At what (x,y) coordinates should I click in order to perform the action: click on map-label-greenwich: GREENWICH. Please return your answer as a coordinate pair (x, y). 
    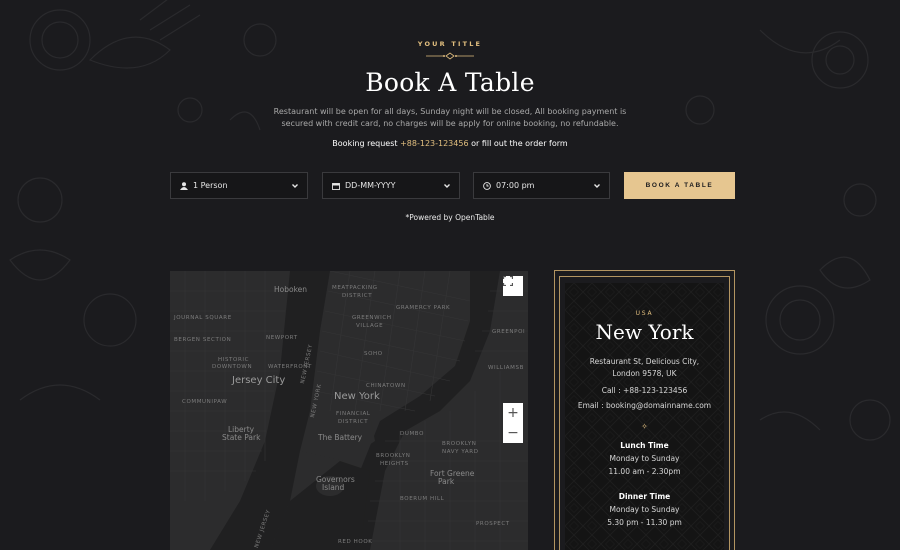
    Looking at the image, I should click on (372, 318).